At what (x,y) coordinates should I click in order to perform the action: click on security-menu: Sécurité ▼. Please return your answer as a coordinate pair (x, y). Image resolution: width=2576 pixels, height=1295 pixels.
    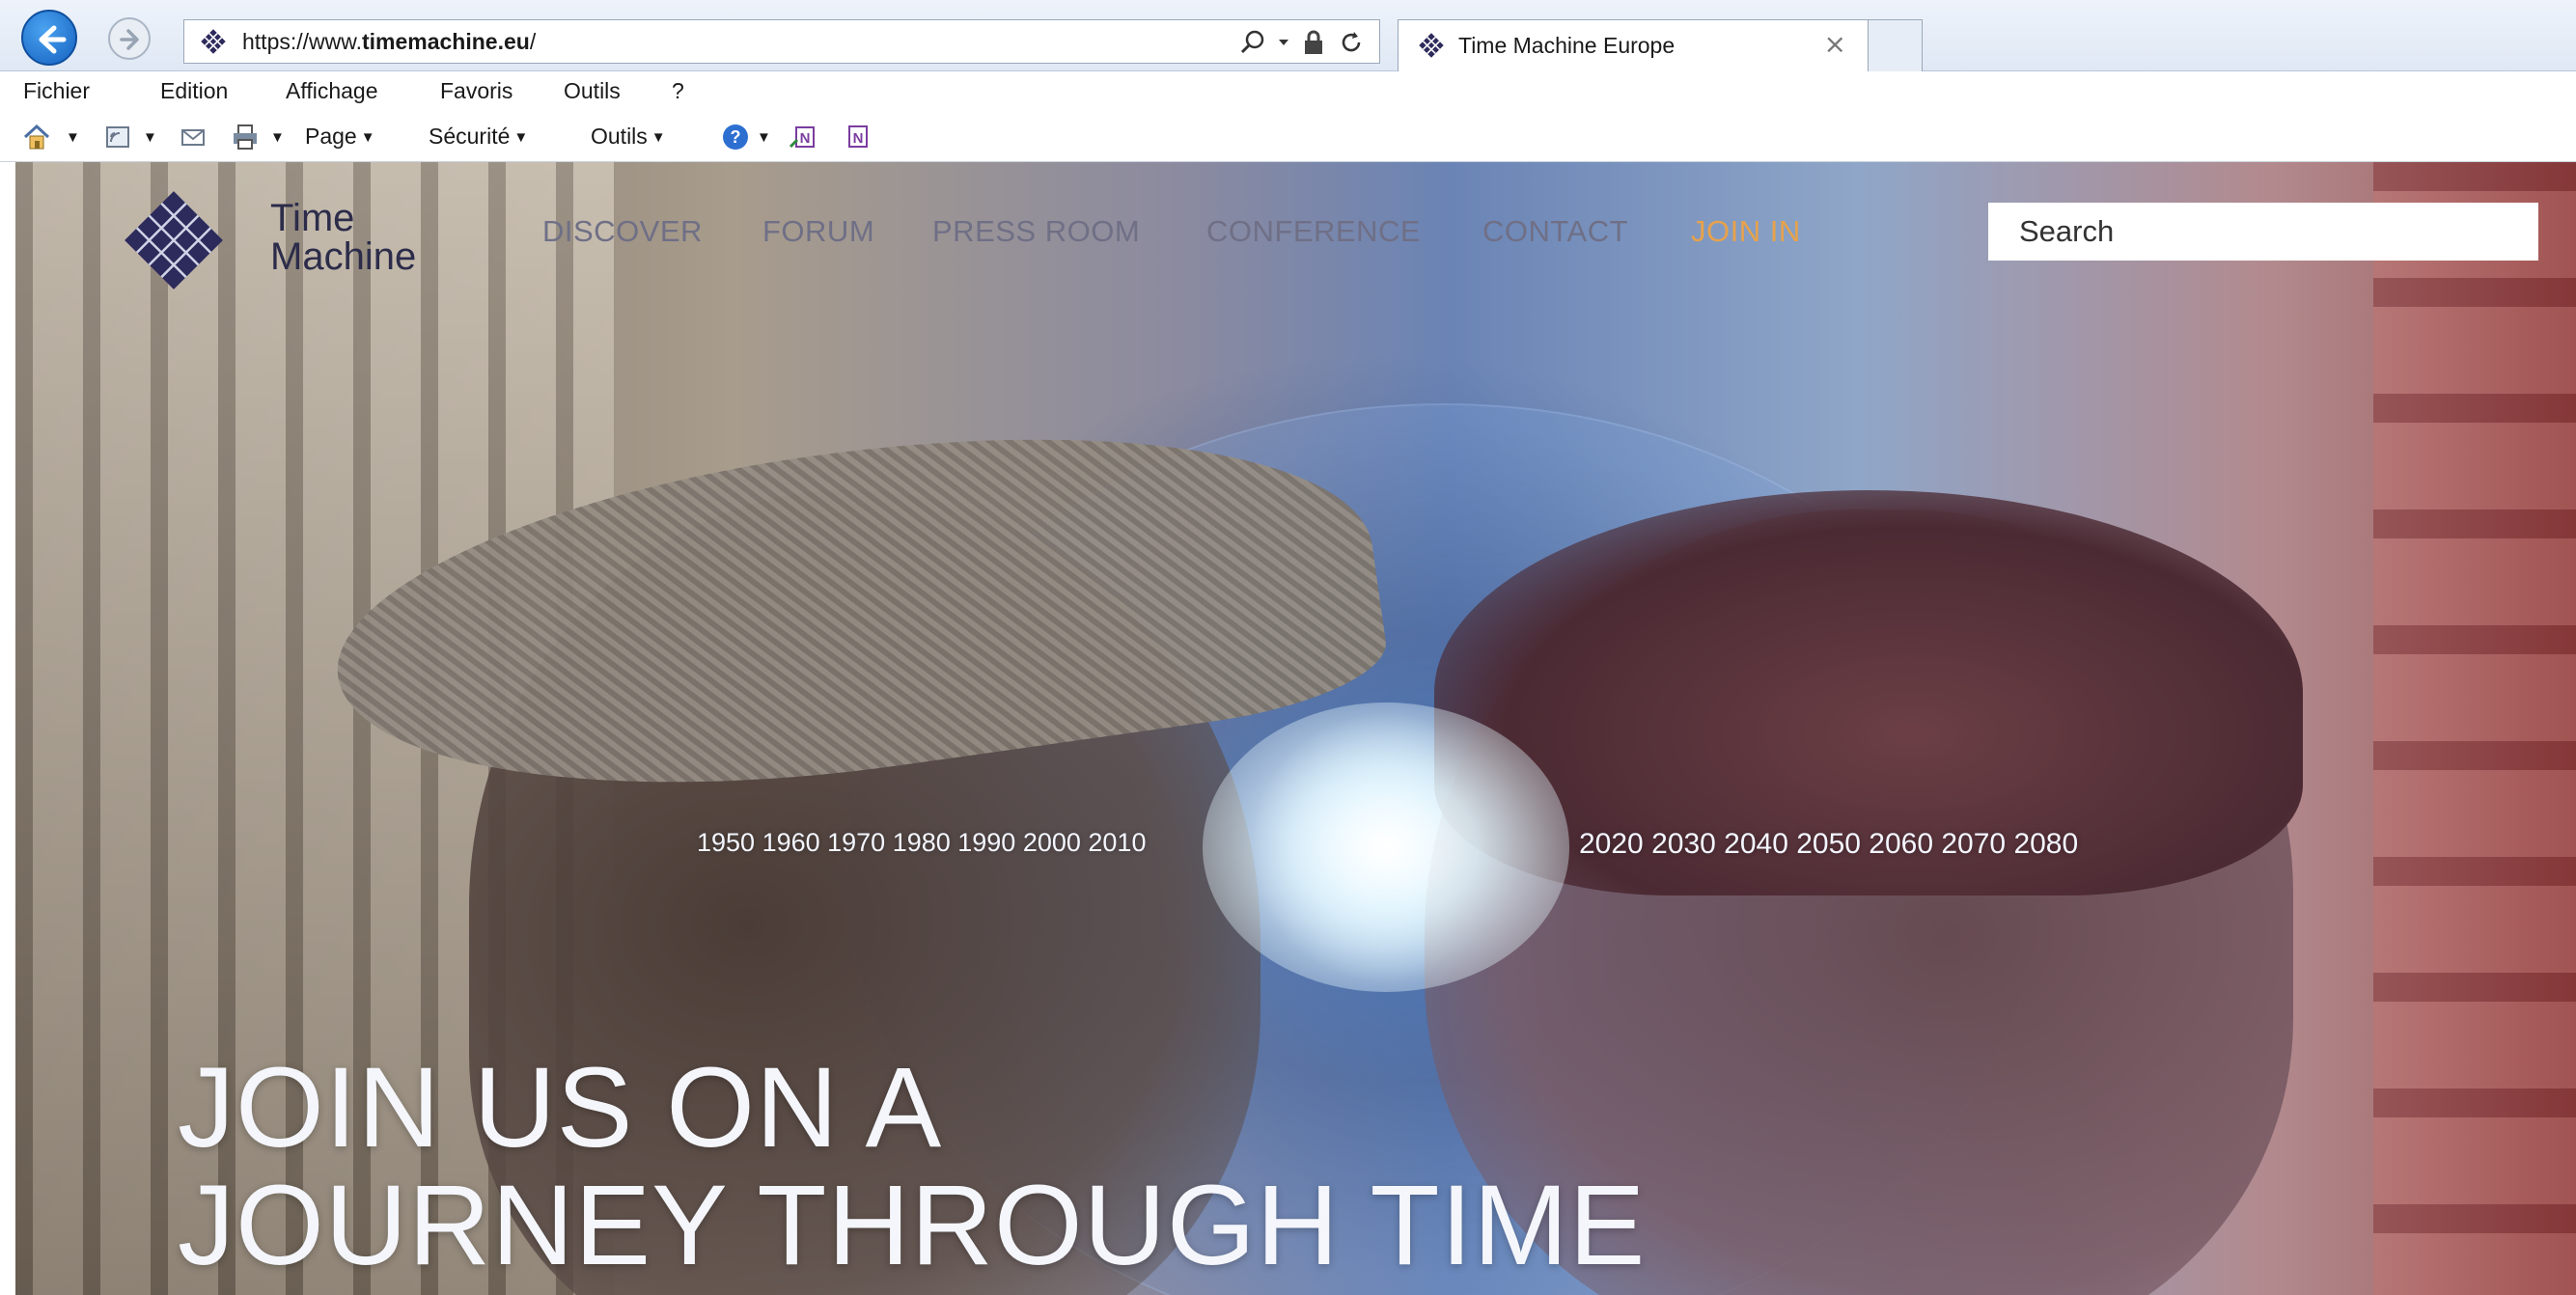
    Looking at the image, I should click on (478, 137).